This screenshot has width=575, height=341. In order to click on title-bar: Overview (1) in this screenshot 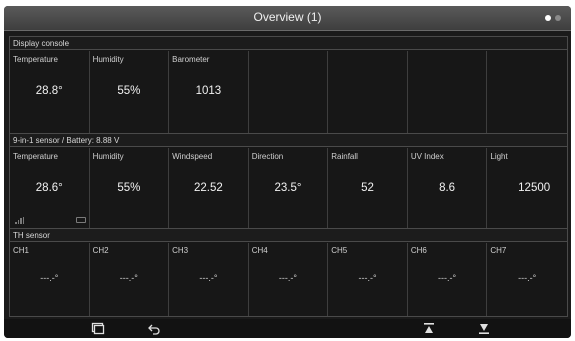, I will do `click(287, 18)`.